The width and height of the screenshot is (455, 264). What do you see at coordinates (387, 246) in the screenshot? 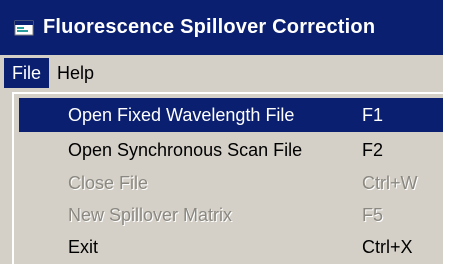
I see `menu-item-shortcut: Ctrl+X` at bounding box center [387, 246].